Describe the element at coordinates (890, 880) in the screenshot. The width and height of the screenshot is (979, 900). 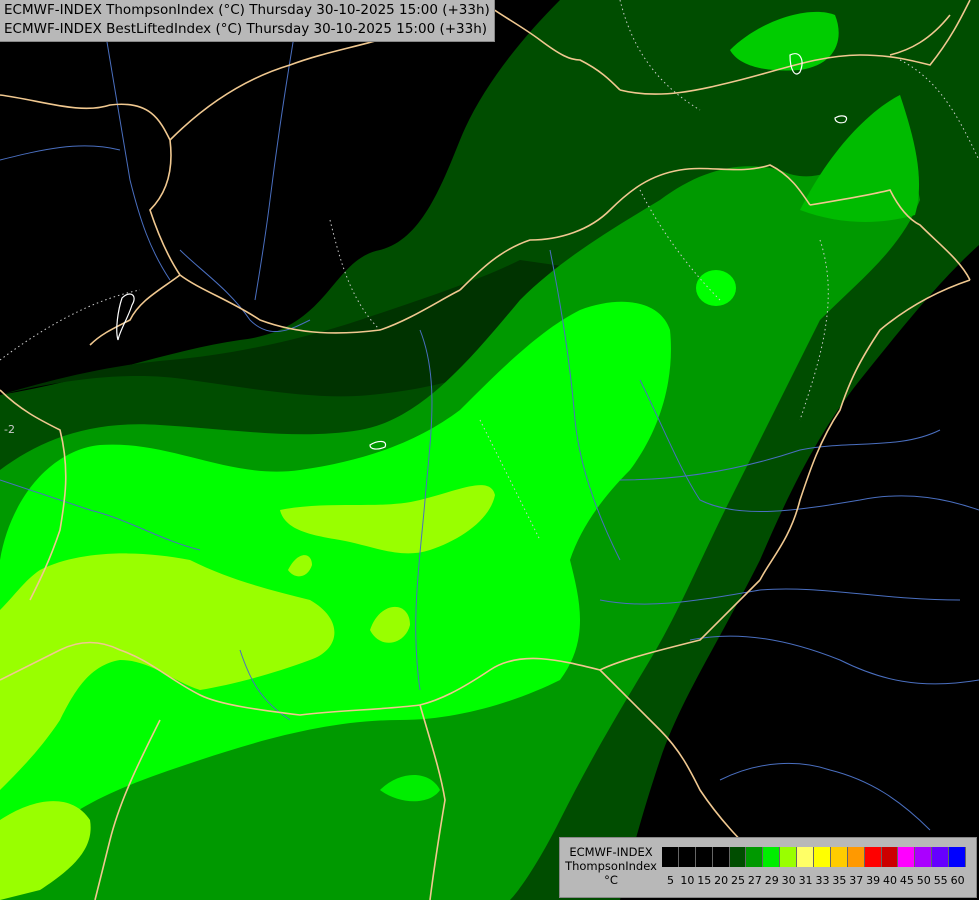
I see `legend-tick: 40` at that location.